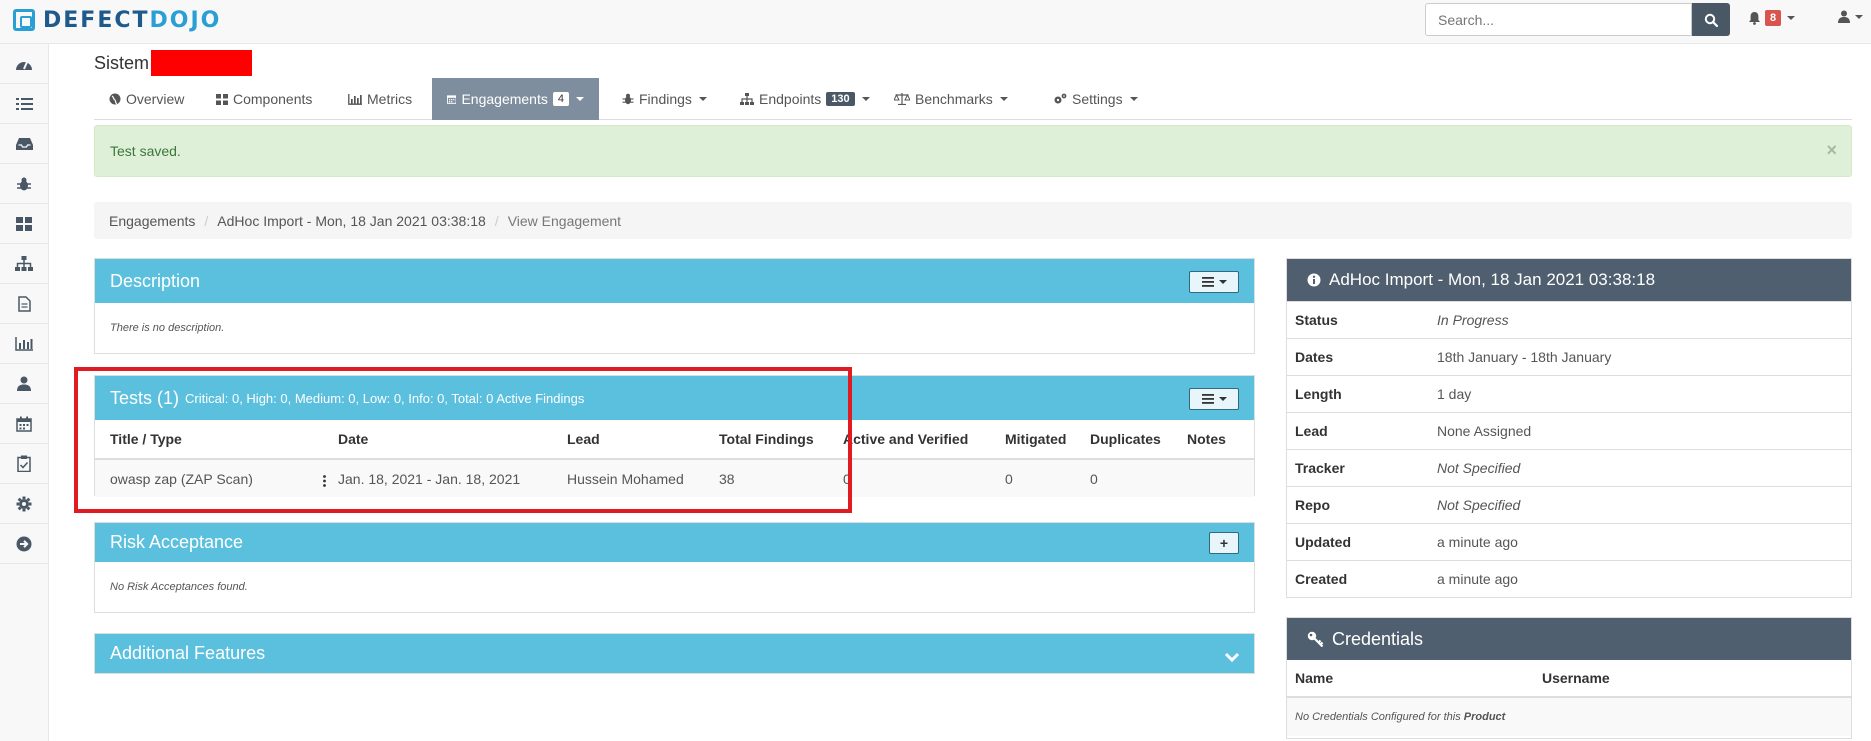 Image resolution: width=1871 pixels, height=741 pixels. I want to click on info-row-length: Length 1 day, so click(1569, 393).